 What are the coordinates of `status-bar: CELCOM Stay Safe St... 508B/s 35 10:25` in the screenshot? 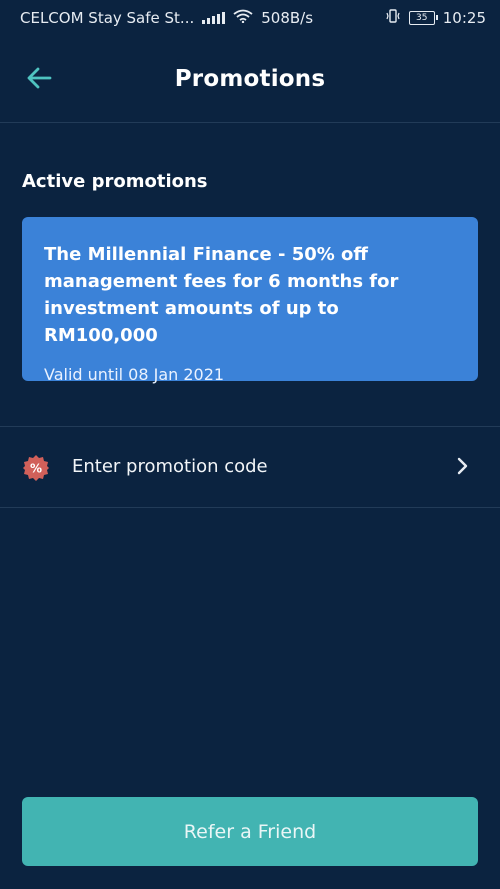 It's located at (250, 18).